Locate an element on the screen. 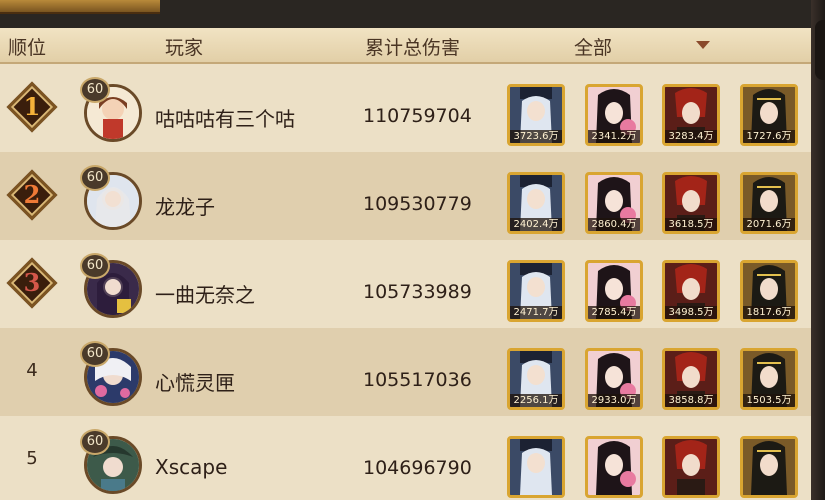 The image size is (825, 500). card-damage-value: 2071.6万 is located at coordinates (769, 224).